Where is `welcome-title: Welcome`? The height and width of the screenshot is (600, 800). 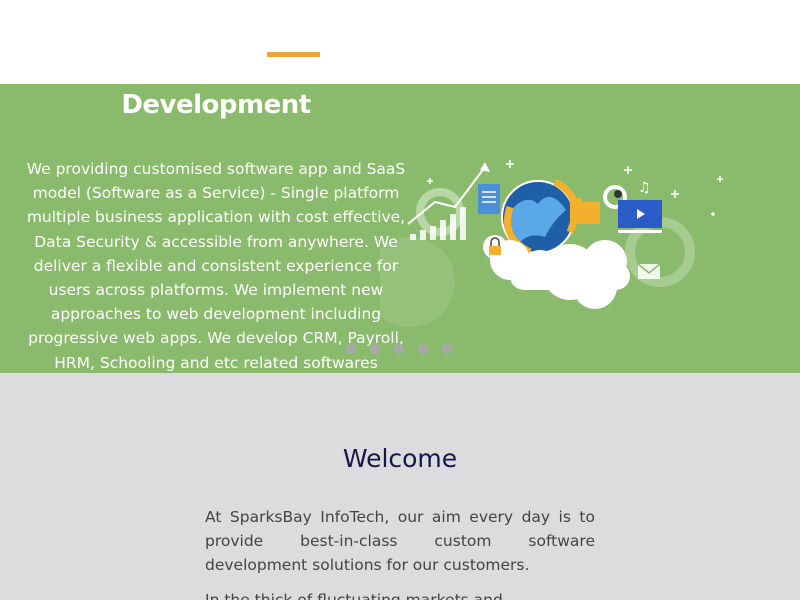
welcome-title: Welcome is located at coordinates (400, 458).